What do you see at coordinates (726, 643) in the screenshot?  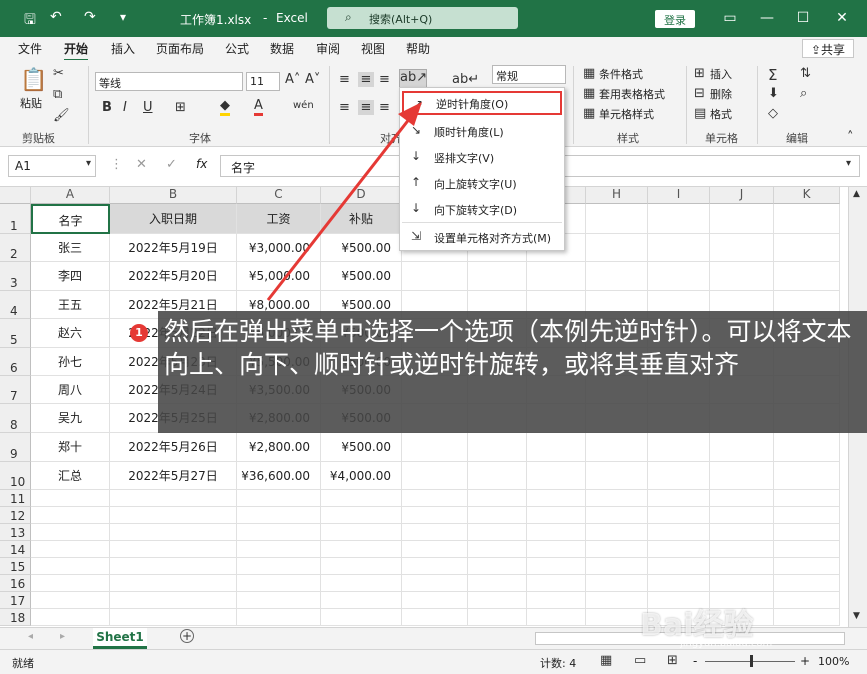 I see `watermark-url: jingyan.baidu.com` at bounding box center [726, 643].